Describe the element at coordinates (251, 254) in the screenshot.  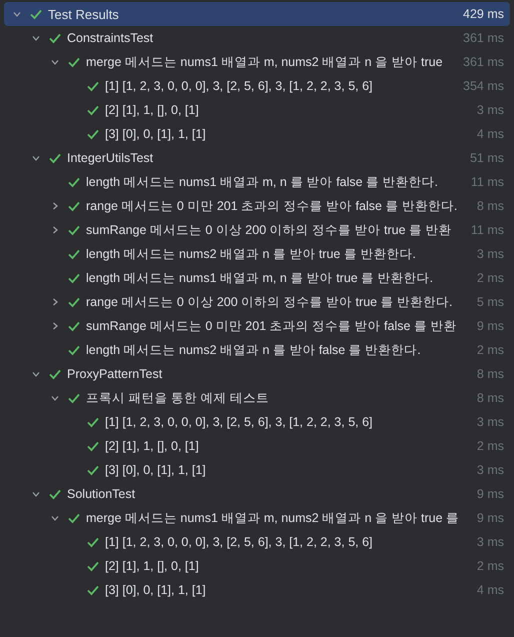
I see `test-name: length 메서드는 nums2 배열과 n 를 받아 true 를 반환한다.` at that location.